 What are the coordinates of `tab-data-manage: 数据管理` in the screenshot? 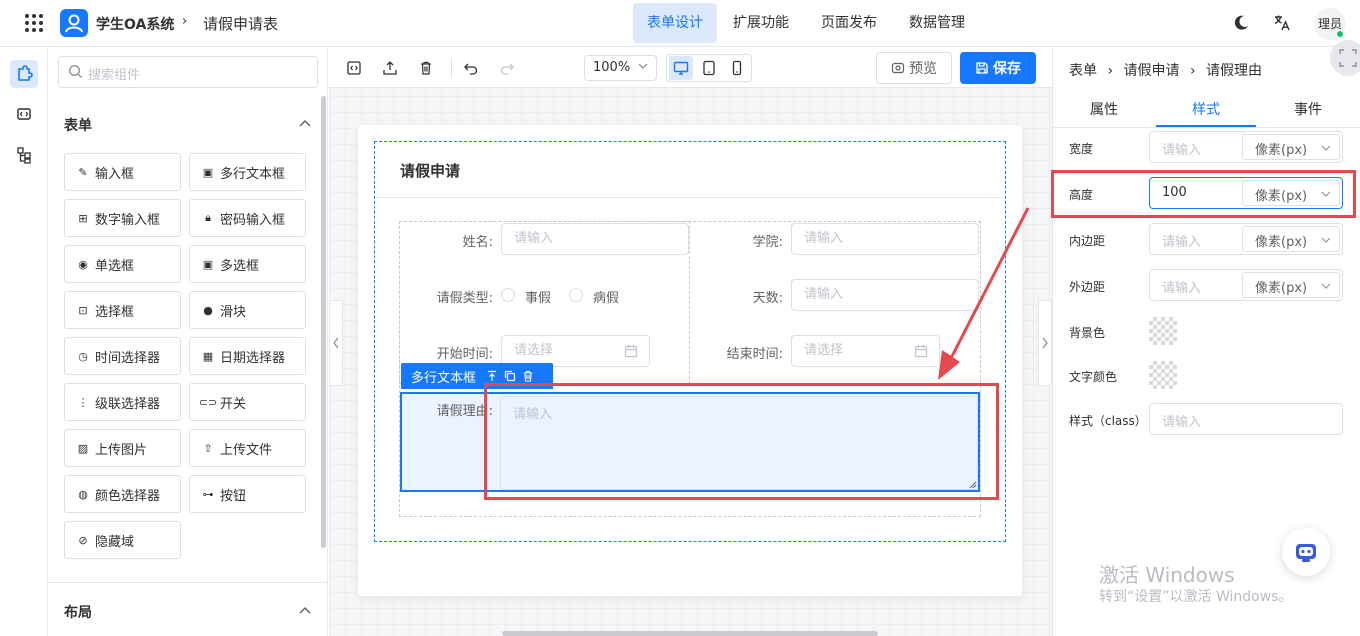 It's located at (937, 23).